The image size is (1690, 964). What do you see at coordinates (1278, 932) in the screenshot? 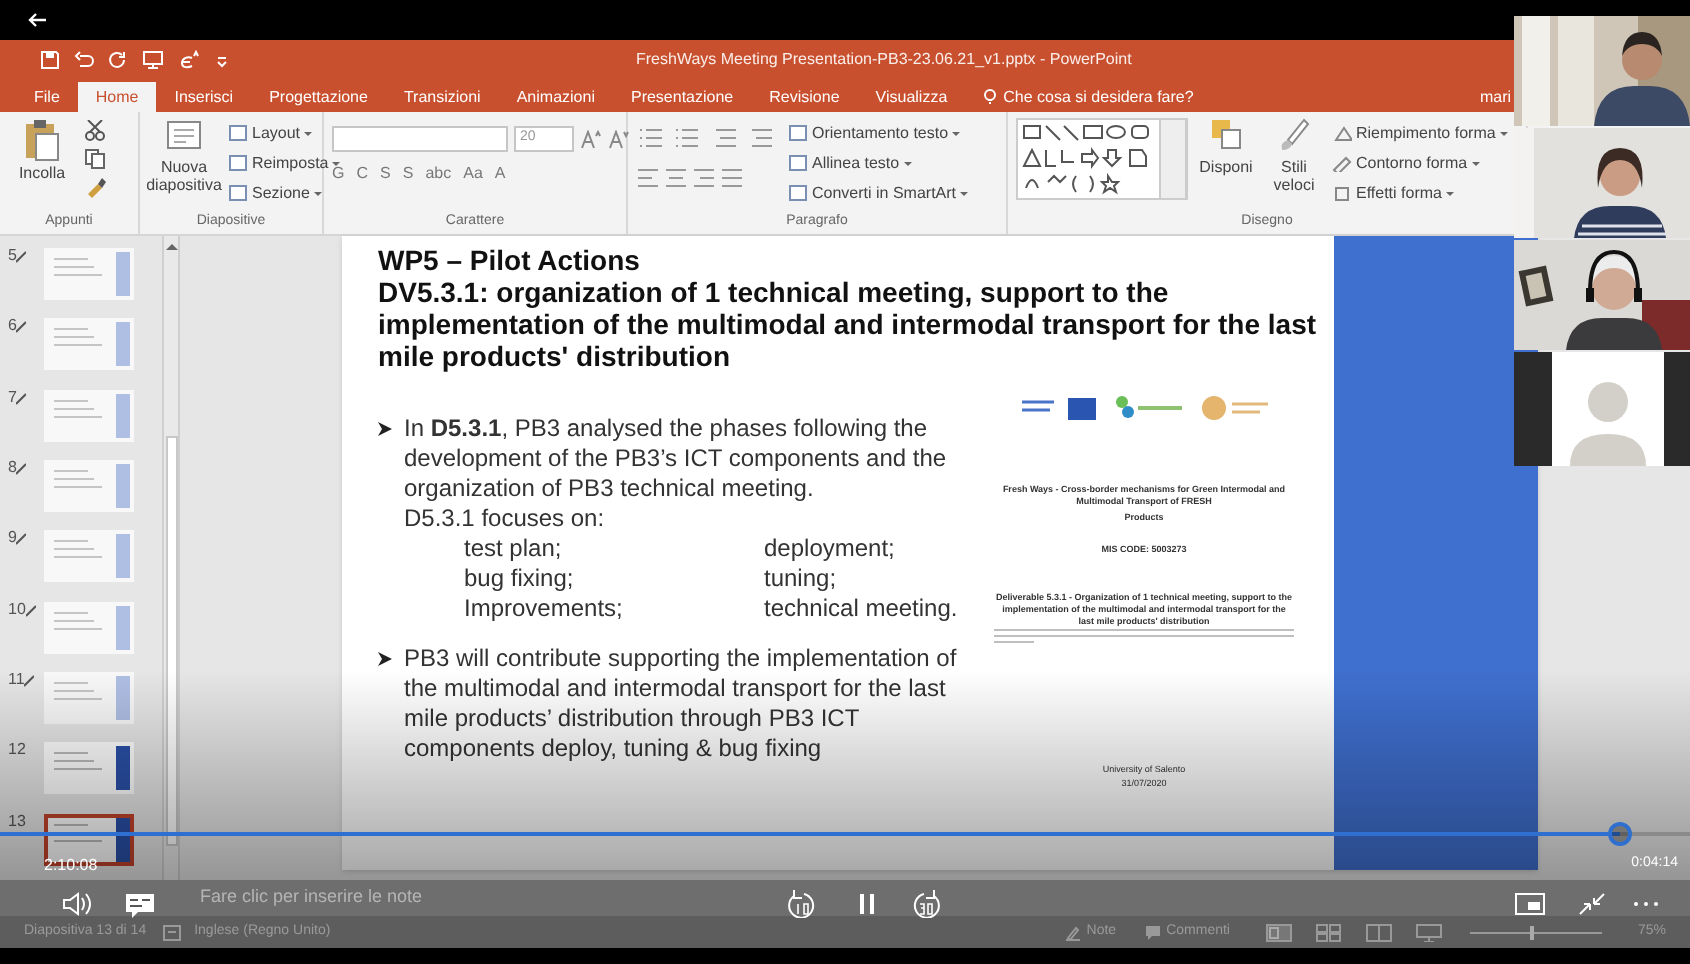
I see `normal-view-icon` at bounding box center [1278, 932].